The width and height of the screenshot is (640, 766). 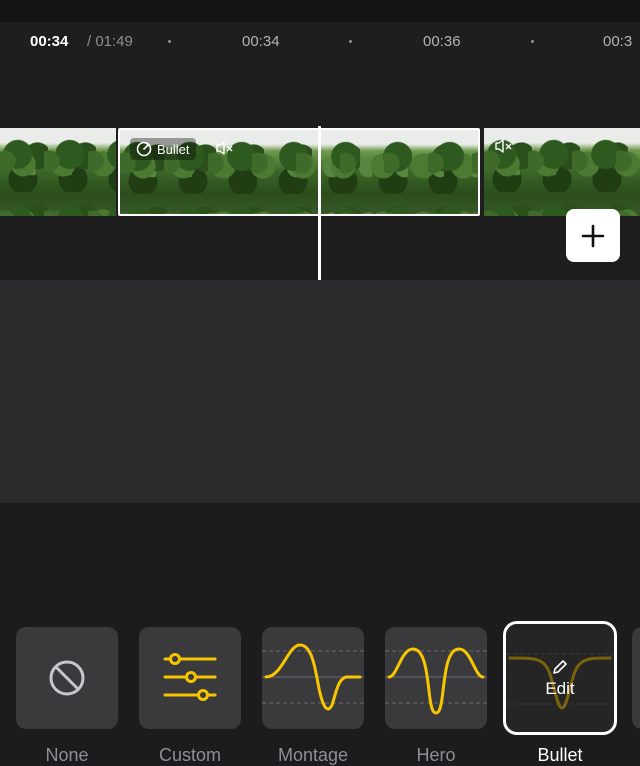 I want to click on edit-overlay: Edit, so click(x=560, y=678).